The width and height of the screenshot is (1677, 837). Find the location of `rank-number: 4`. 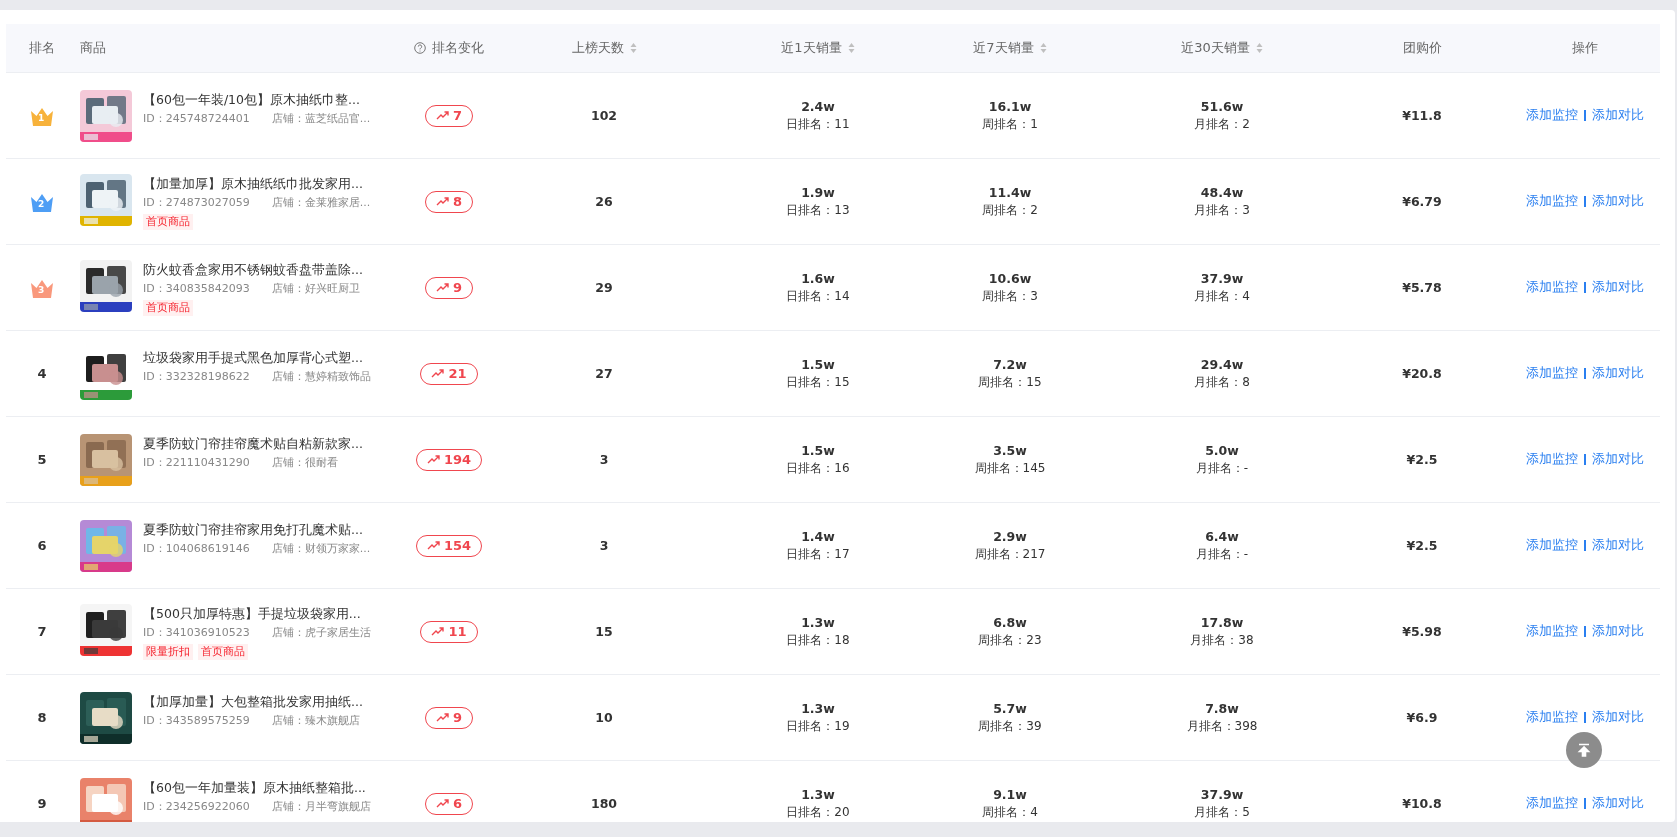

rank-number: 4 is located at coordinates (42, 373).